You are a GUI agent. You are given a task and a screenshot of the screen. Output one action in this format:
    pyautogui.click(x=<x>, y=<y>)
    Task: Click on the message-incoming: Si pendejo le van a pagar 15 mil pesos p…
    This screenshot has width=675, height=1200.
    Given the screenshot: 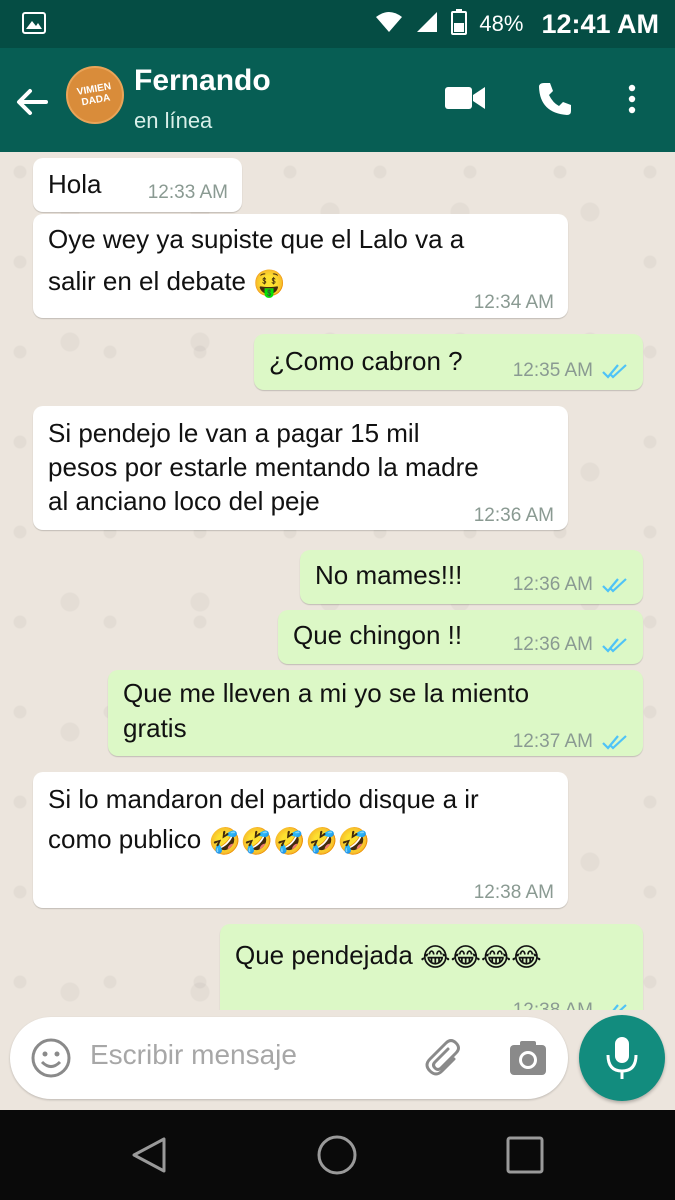 What is the action you would take?
    pyautogui.click(x=300, y=468)
    